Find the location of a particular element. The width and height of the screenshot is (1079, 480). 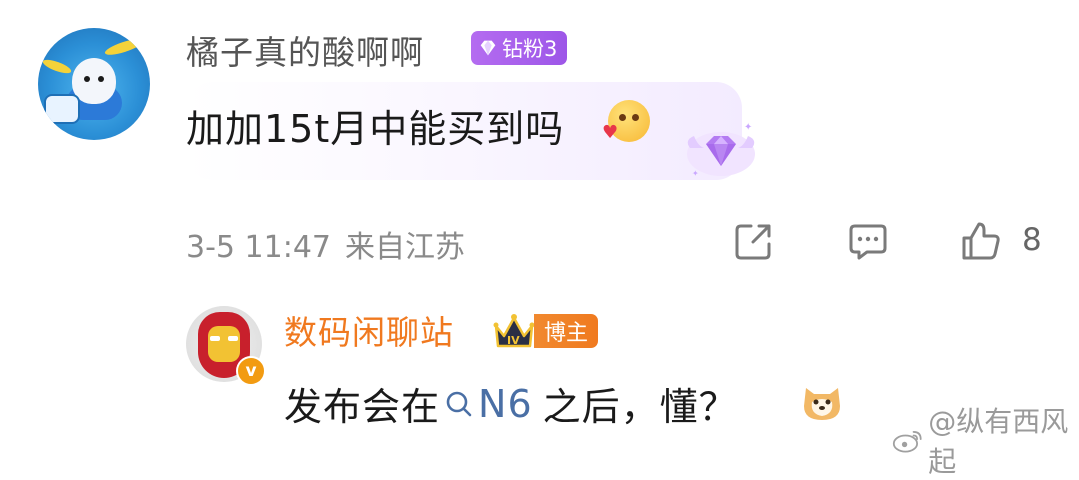

avatar-faceplate is located at coordinates (224, 344).